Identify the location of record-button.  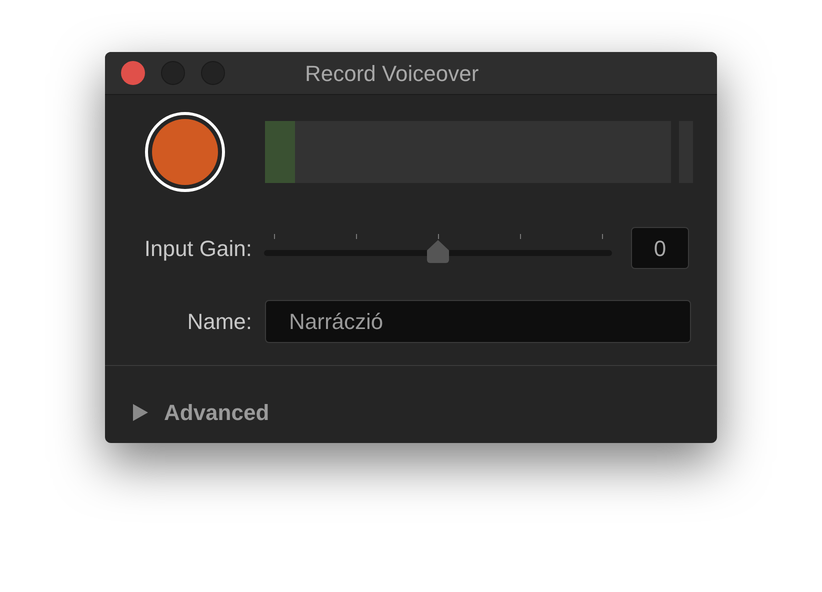
(185, 152).